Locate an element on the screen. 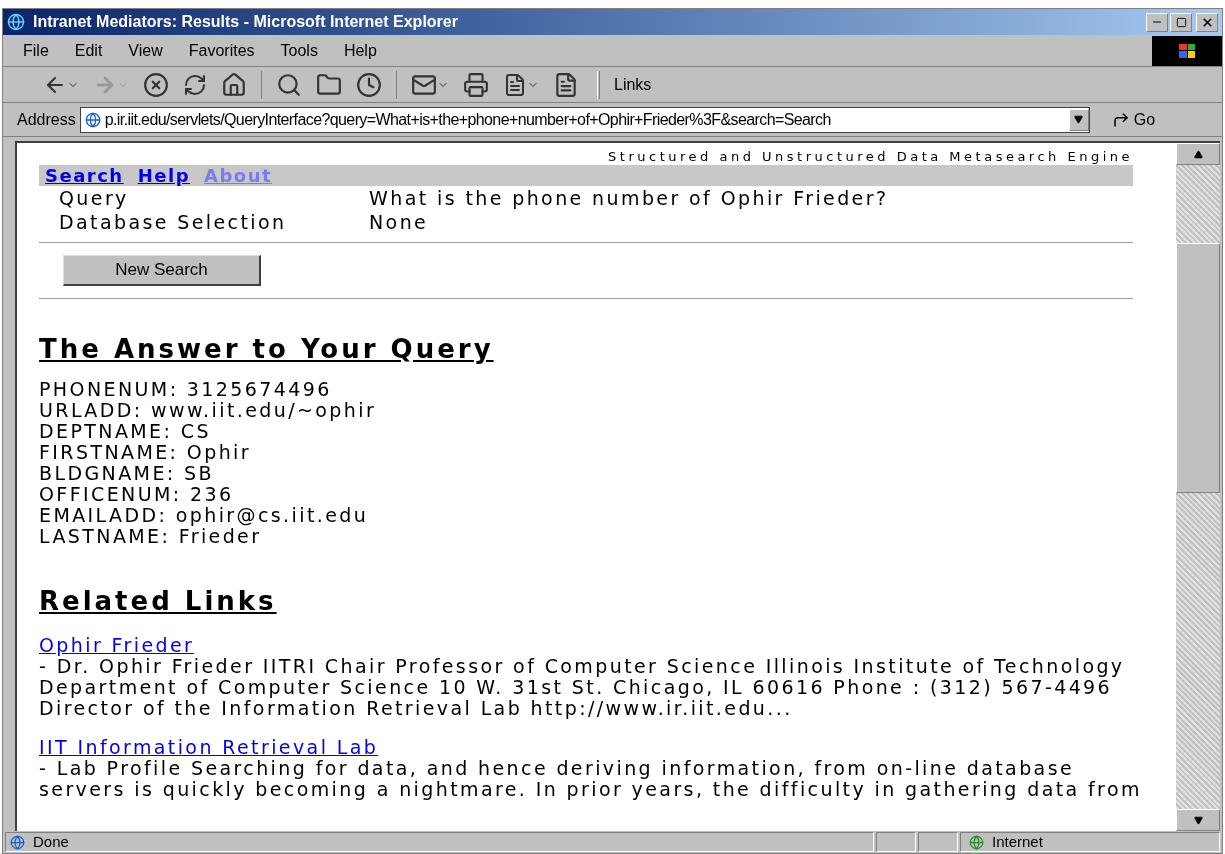 The height and width of the screenshot is (854, 1225). answer-line: DEPTNAME: CS is located at coordinates (125, 431).